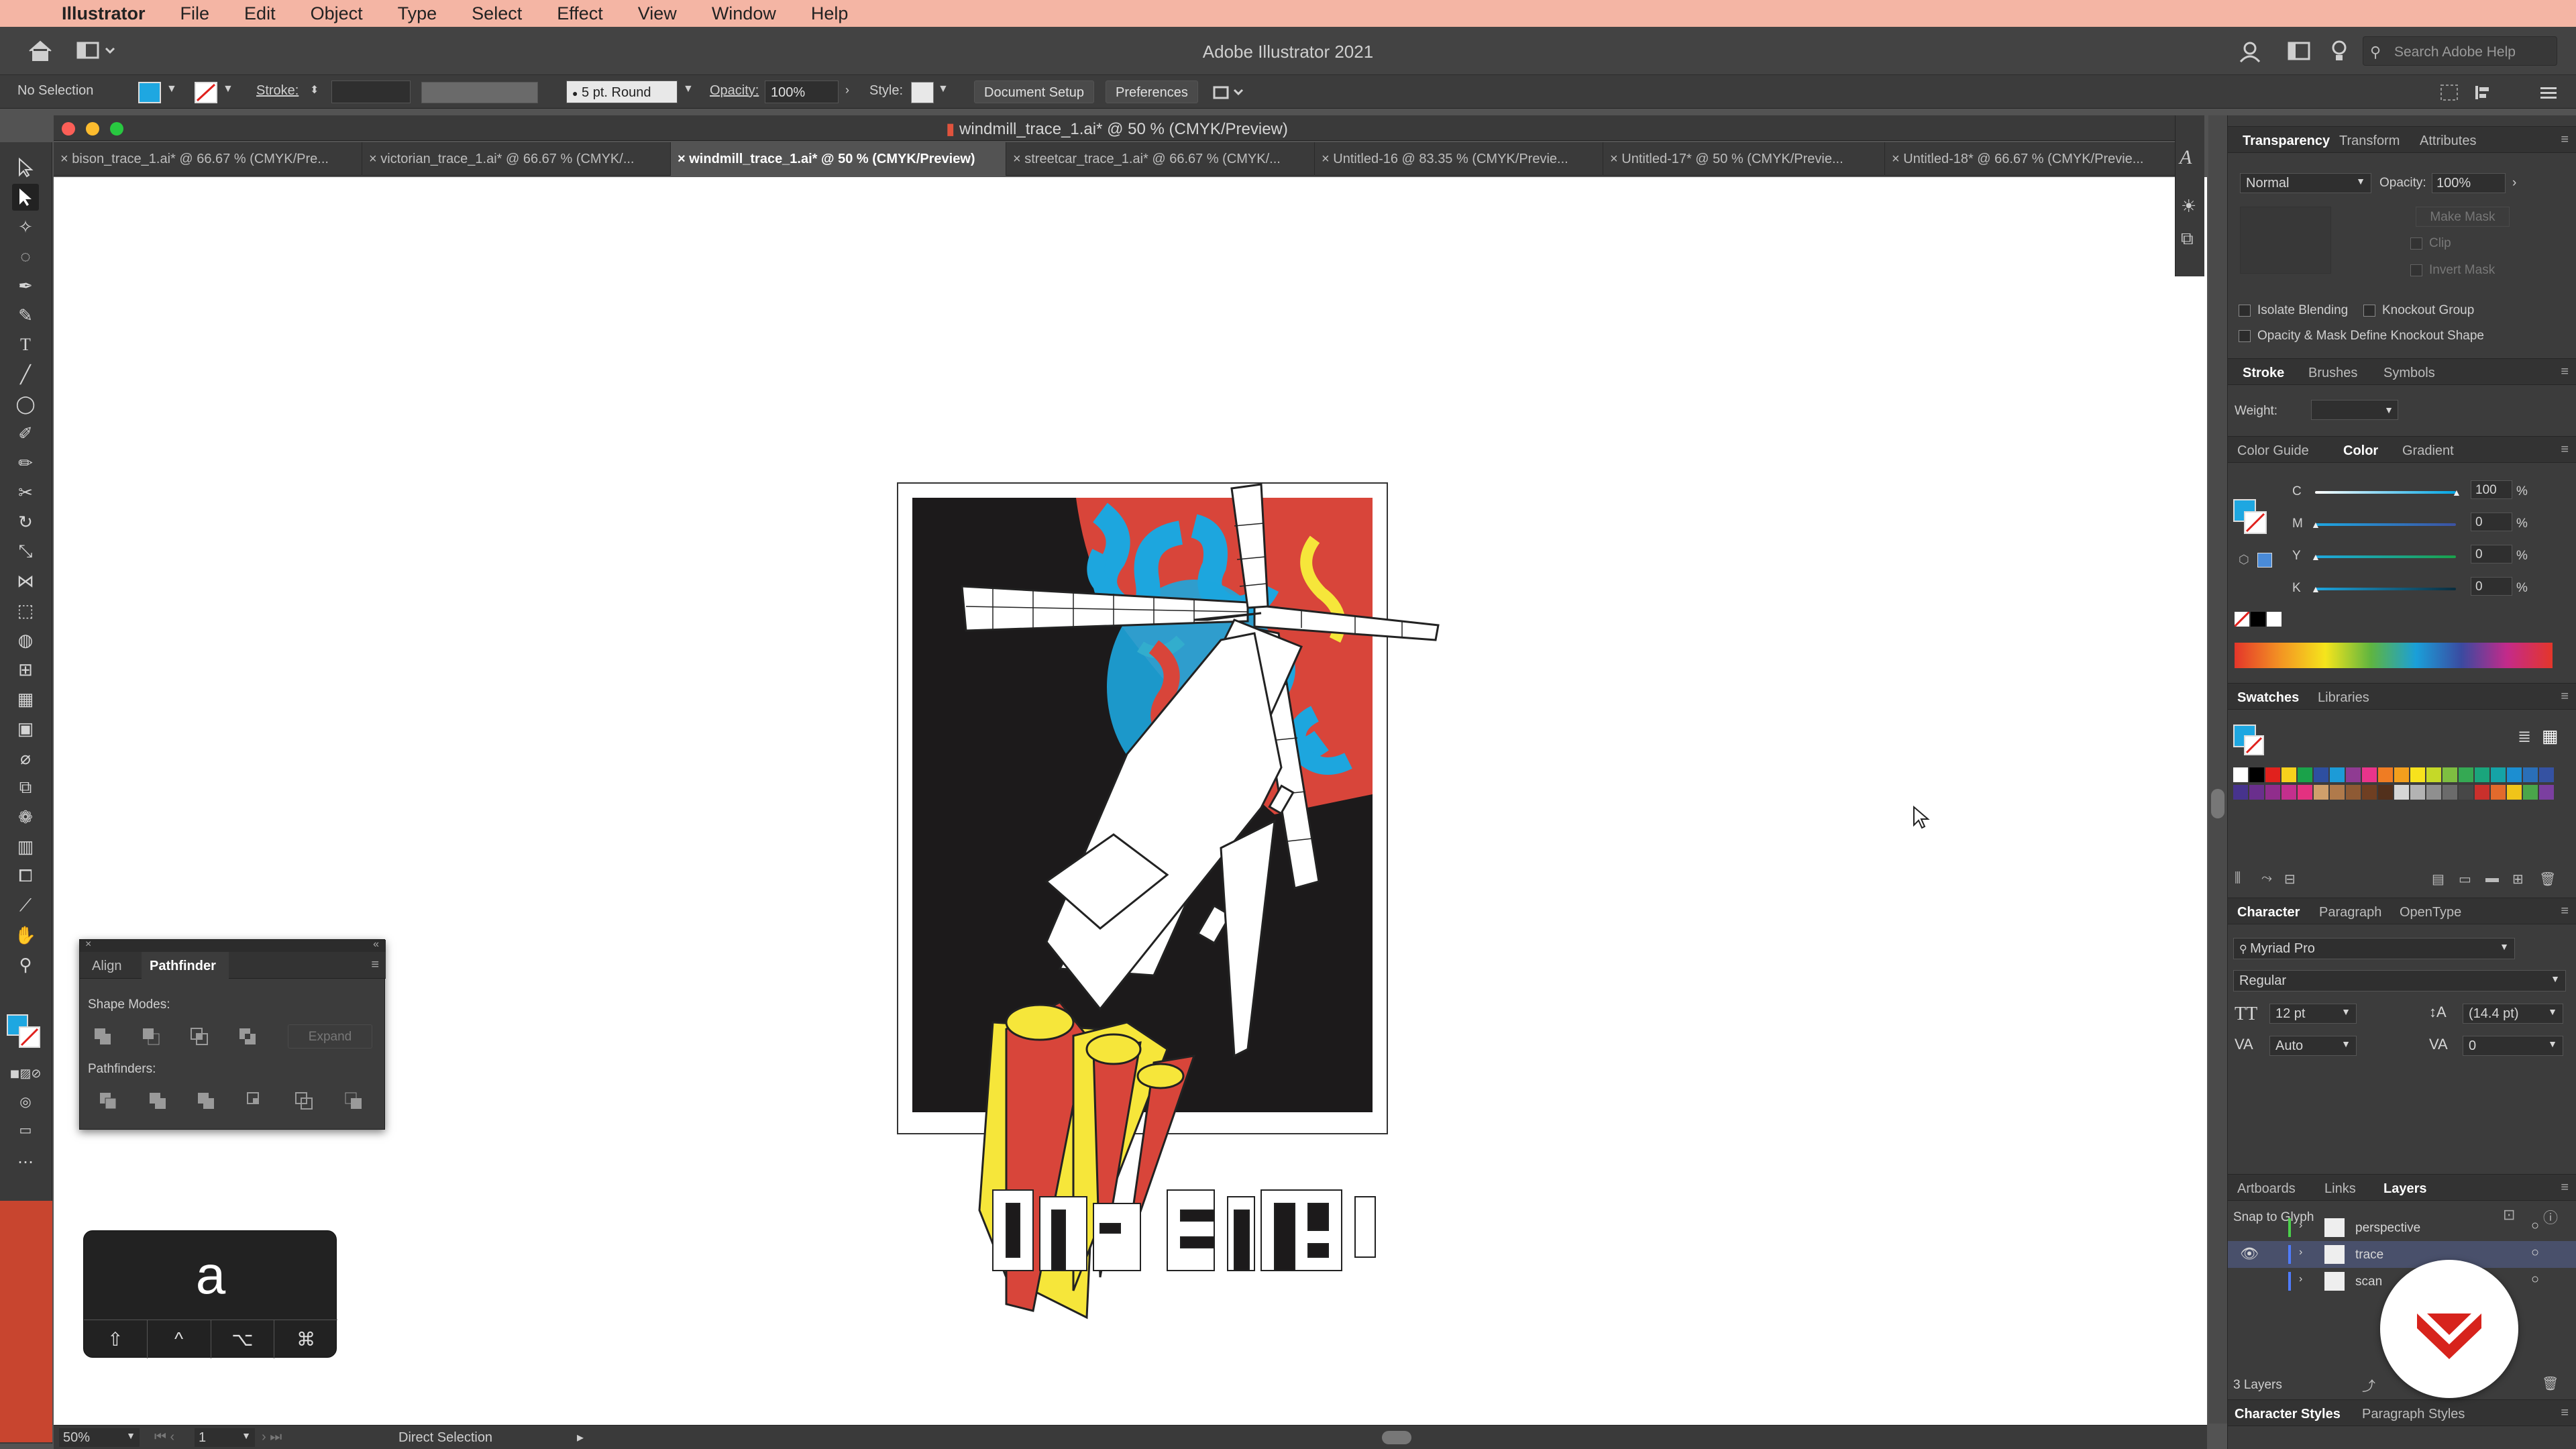 The image size is (2576, 1449). What do you see at coordinates (2491, 554) in the screenshot?
I see `yellow-value-field: 0` at bounding box center [2491, 554].